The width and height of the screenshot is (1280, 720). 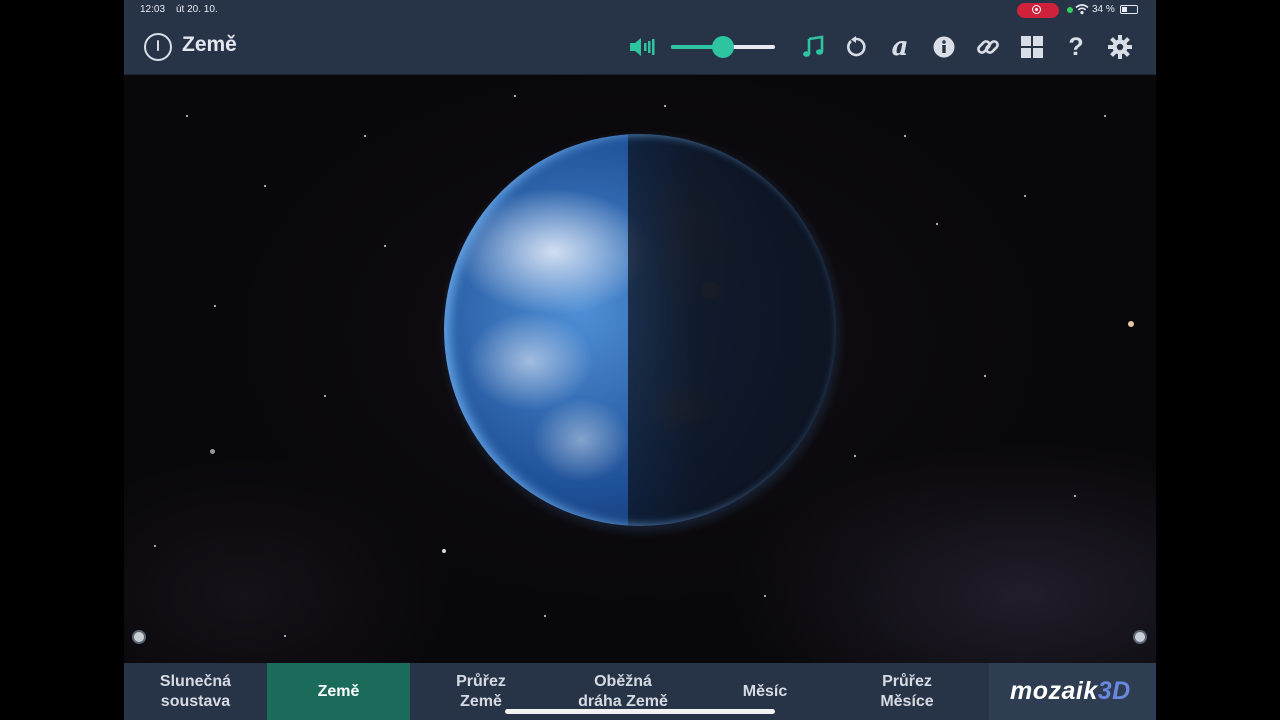 I want to click on question-icon: ?, so click(x=1076, y=47).